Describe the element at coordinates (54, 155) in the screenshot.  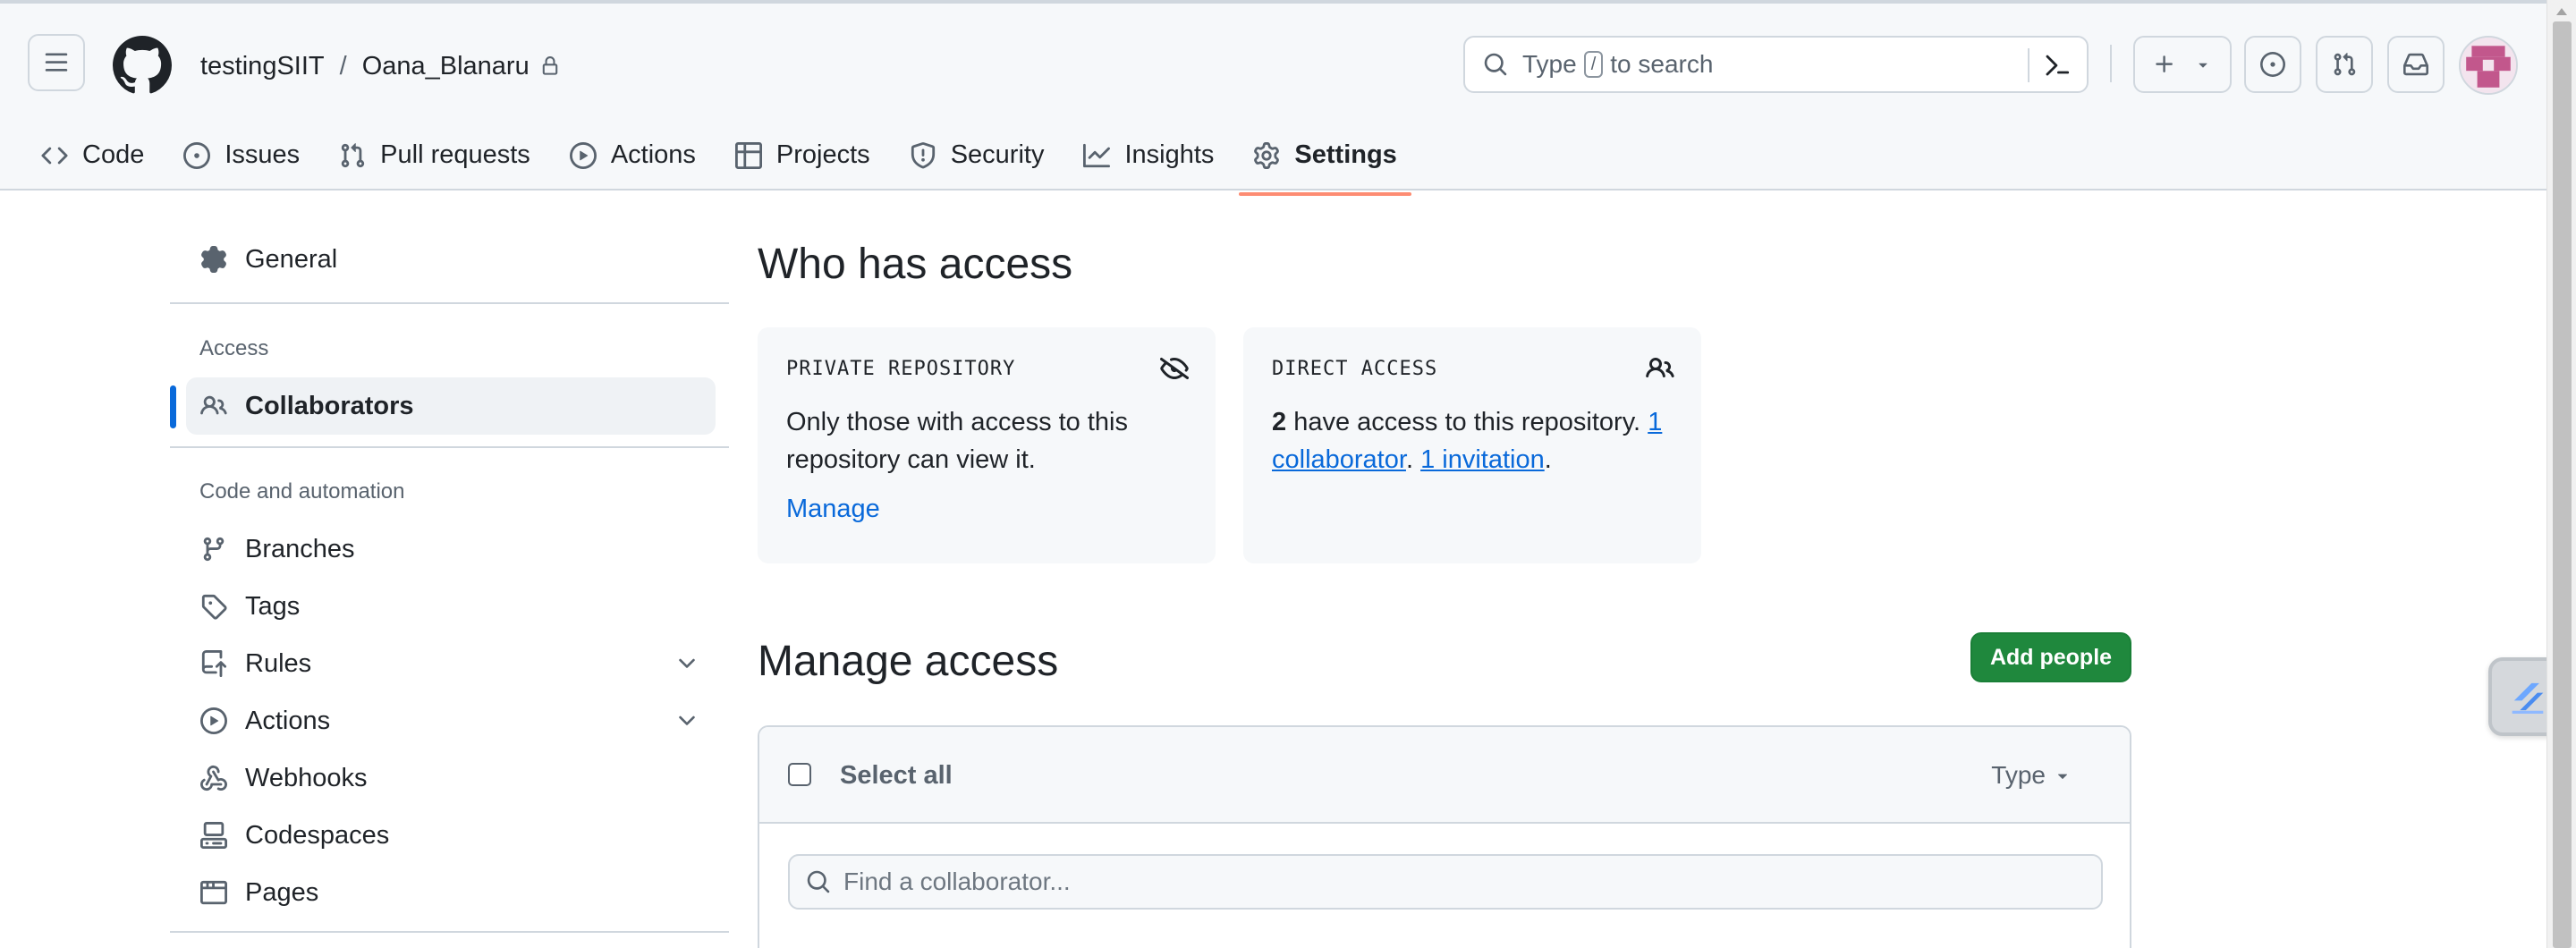
I see `code-icon` at that location.